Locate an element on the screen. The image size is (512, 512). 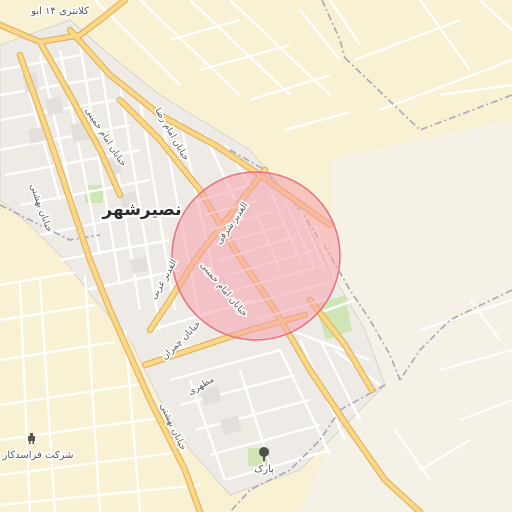
company-label: شرکت فراسدکار is located at coordinates (37, 456).